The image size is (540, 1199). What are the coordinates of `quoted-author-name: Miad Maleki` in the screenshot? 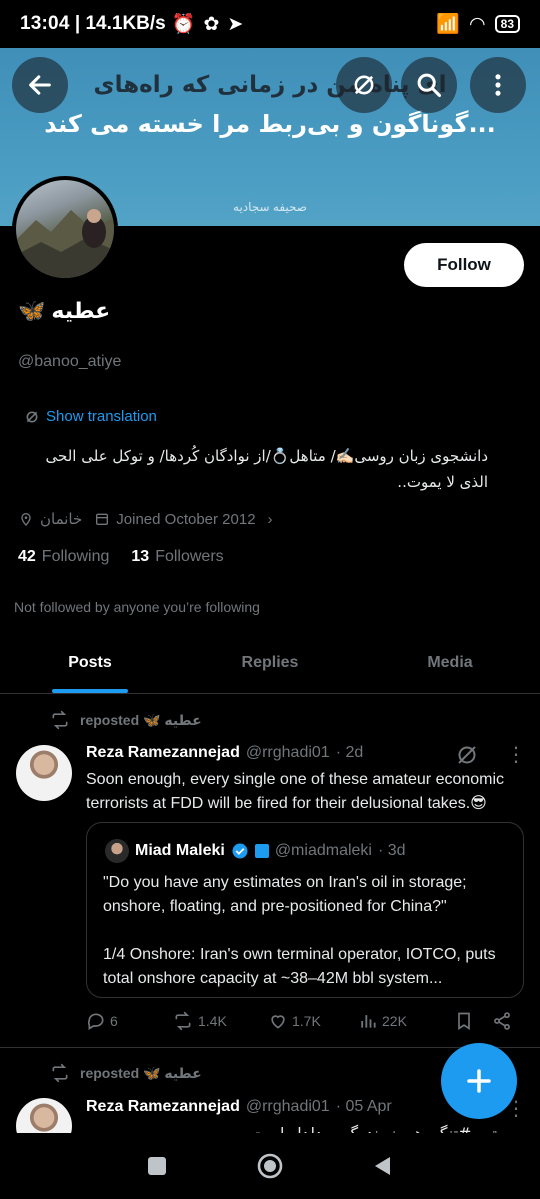 It's located at (180, 850).